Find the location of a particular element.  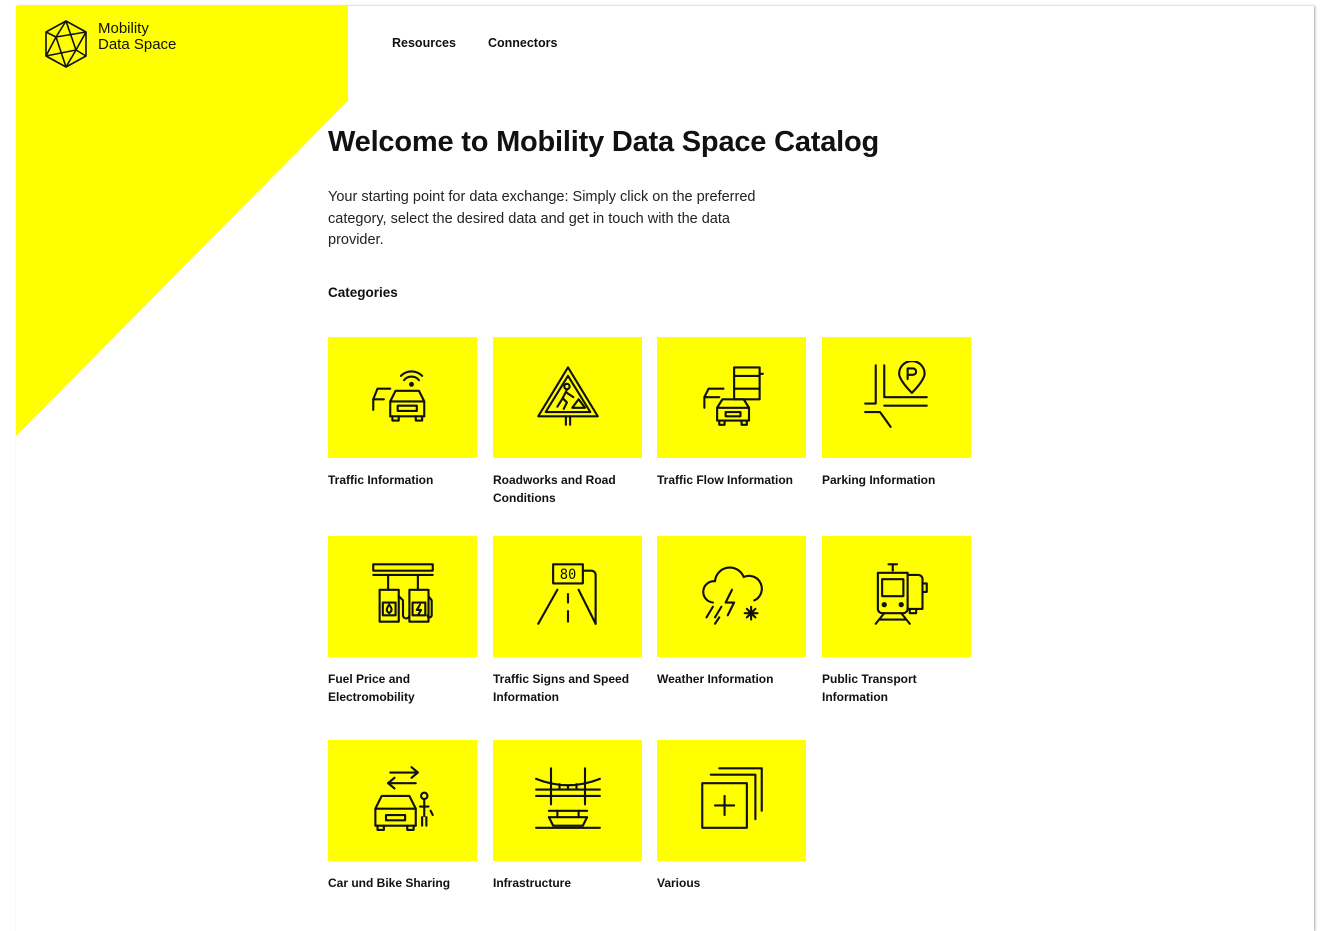

category-tile-infrastructure: Infrastructure is located at coordinates (567, 816).